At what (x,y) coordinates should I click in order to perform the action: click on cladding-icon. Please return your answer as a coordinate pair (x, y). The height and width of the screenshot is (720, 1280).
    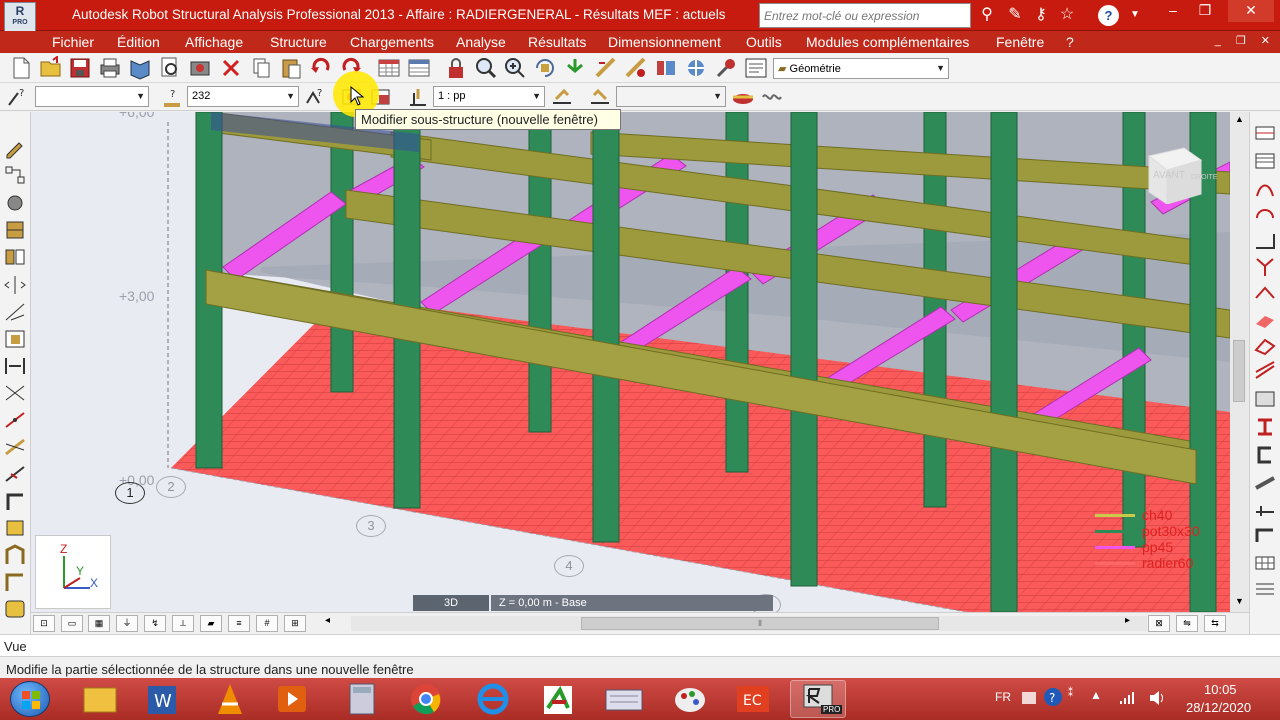
    Looking at the image, I should click on (1265, 399).